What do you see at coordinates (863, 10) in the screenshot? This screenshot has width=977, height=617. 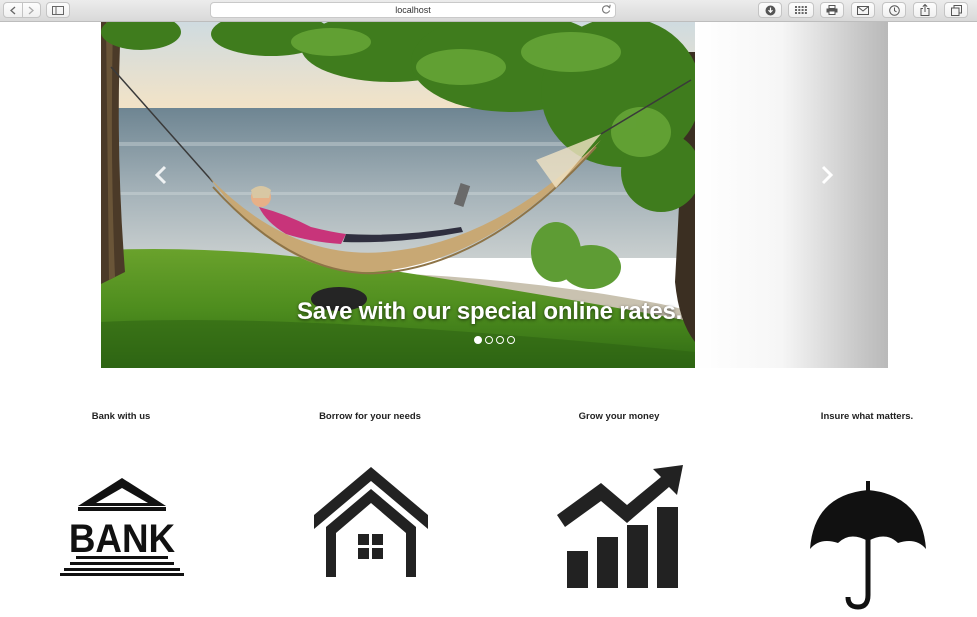 I see `mail-icon` at bounding box center [863, 10].